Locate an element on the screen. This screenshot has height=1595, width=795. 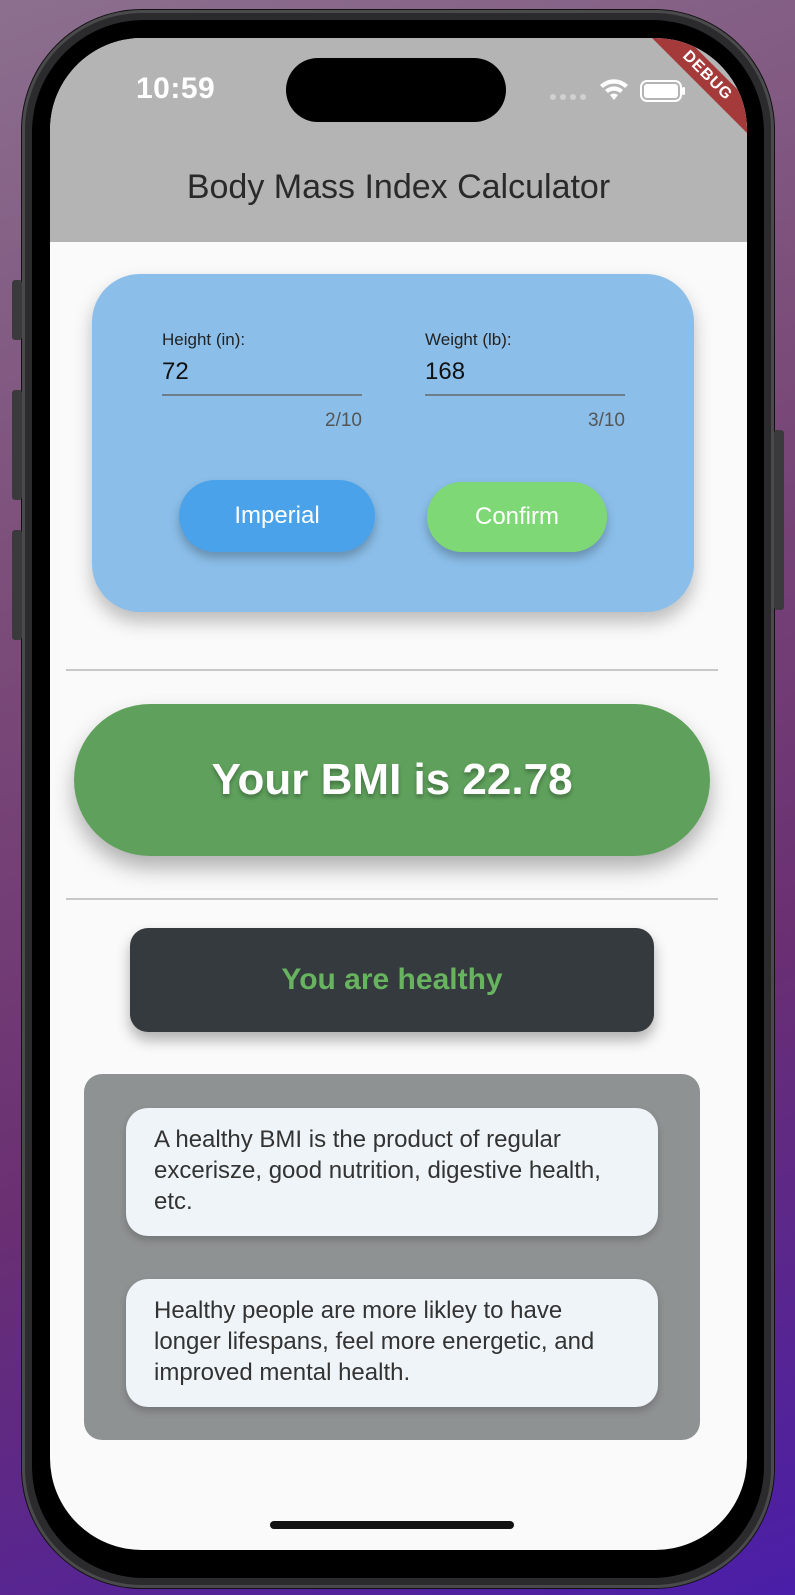
cellular-signal-icon is located at coordinates (568, 97).